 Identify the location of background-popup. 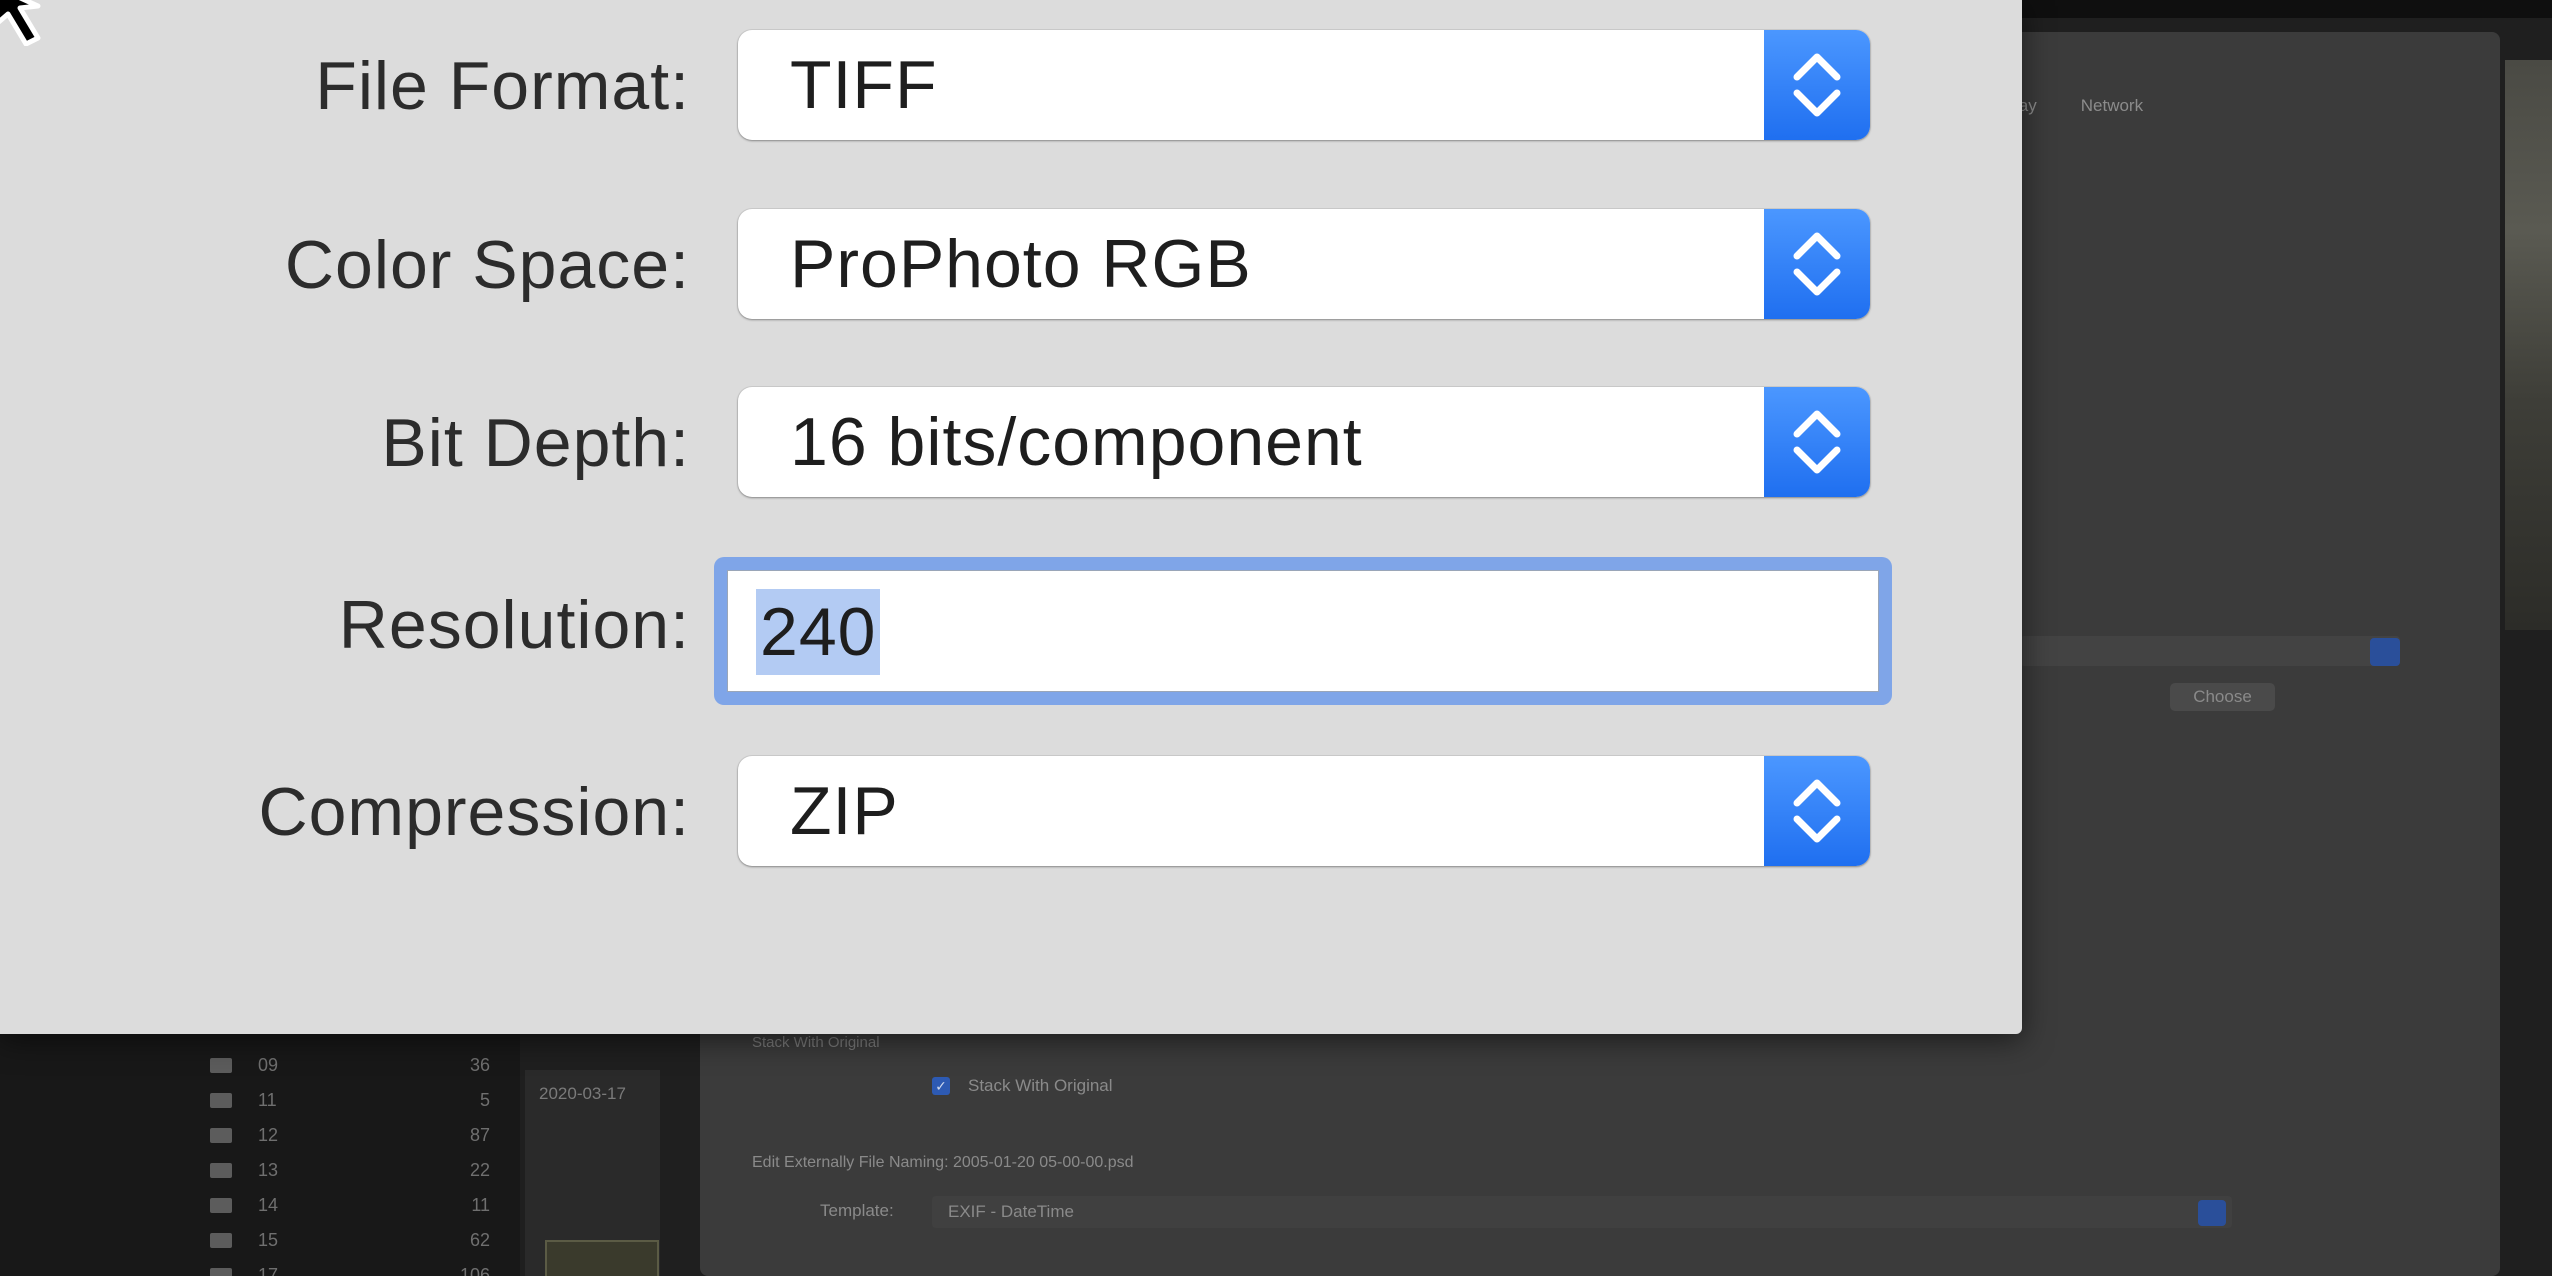
(2210, 651).